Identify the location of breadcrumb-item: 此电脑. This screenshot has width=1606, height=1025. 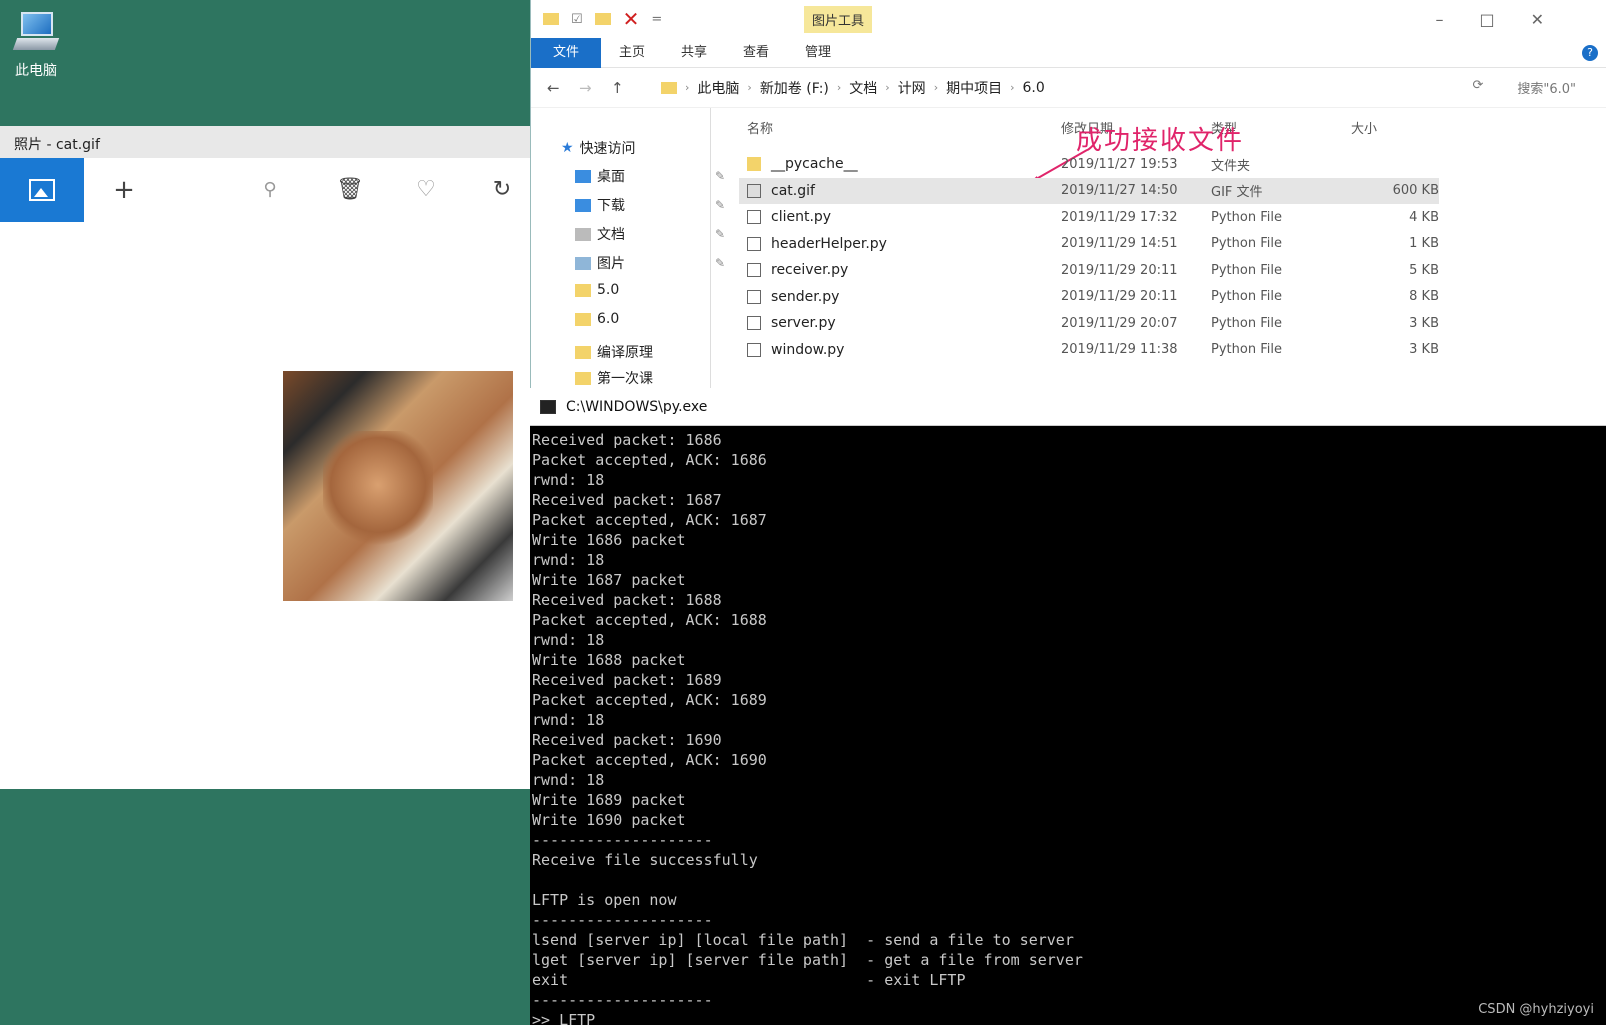
(718, 88).